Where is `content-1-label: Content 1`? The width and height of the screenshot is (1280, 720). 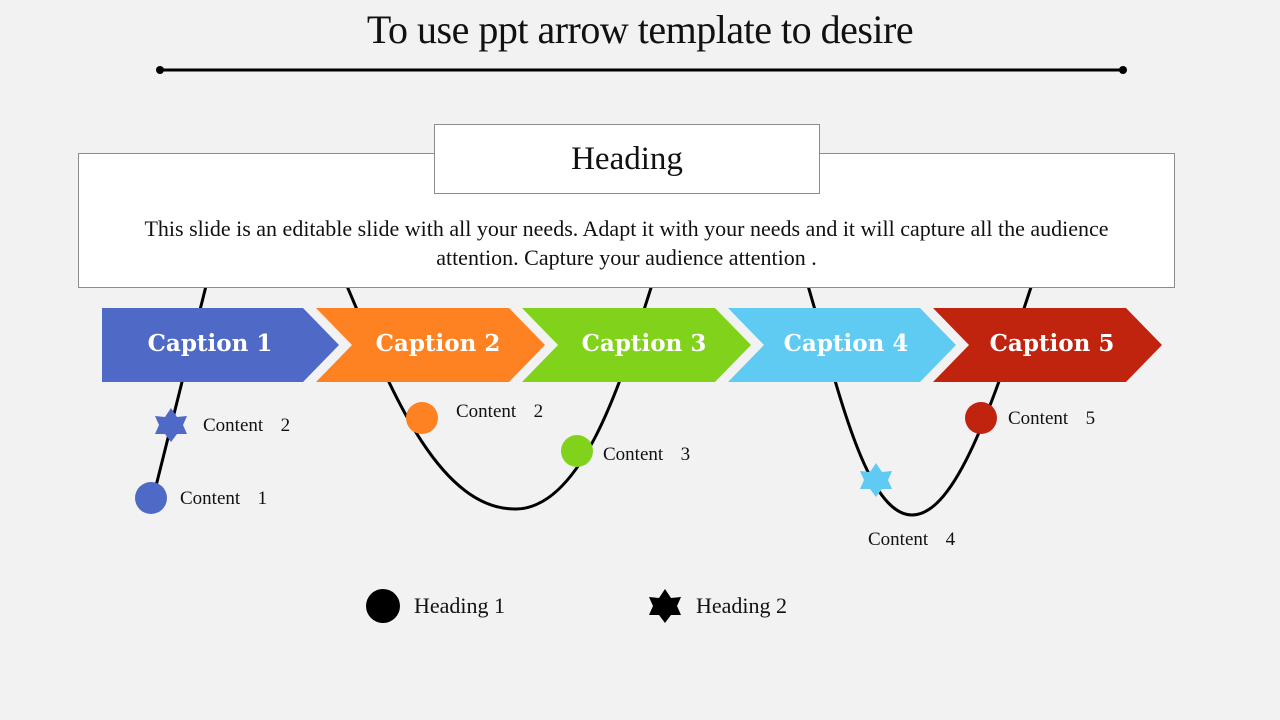 content-1-label: Content 1 is located at coordinates (224, 498).